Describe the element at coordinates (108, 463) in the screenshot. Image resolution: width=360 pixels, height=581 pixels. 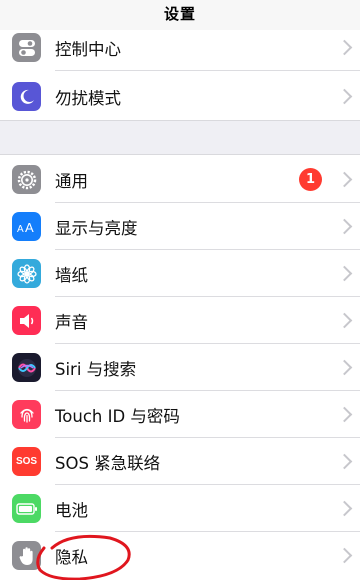
I see `row-label: SOS 紧急联络` at that location.